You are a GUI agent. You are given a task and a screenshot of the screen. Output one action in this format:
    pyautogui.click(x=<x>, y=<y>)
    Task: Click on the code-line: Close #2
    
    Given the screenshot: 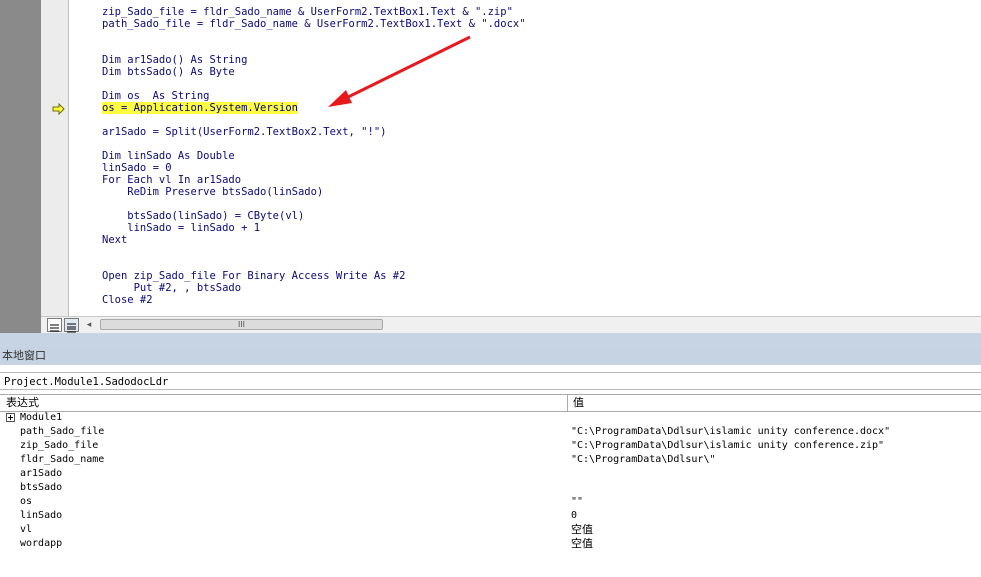 What is the action you would take?
    pyautogui.click(x=127, y=300)
    